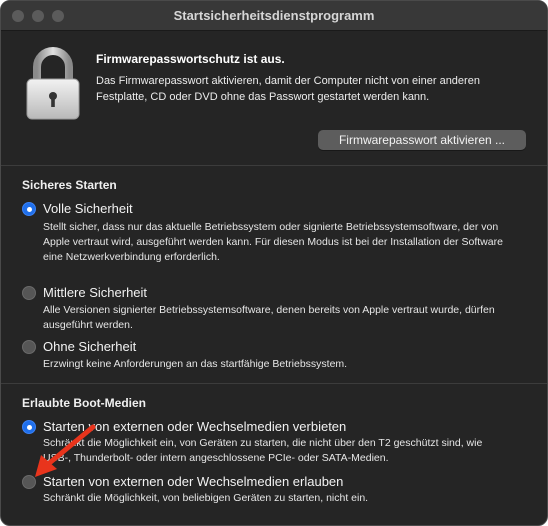 Image resolution: width=548 pixels, height=526 pixels. What do you see at coordinates (190, 59) in the screenshot?
I see `firmware-status-title: Firmwarepasswortschutz ist aus.` at bounding box center [190, 59].